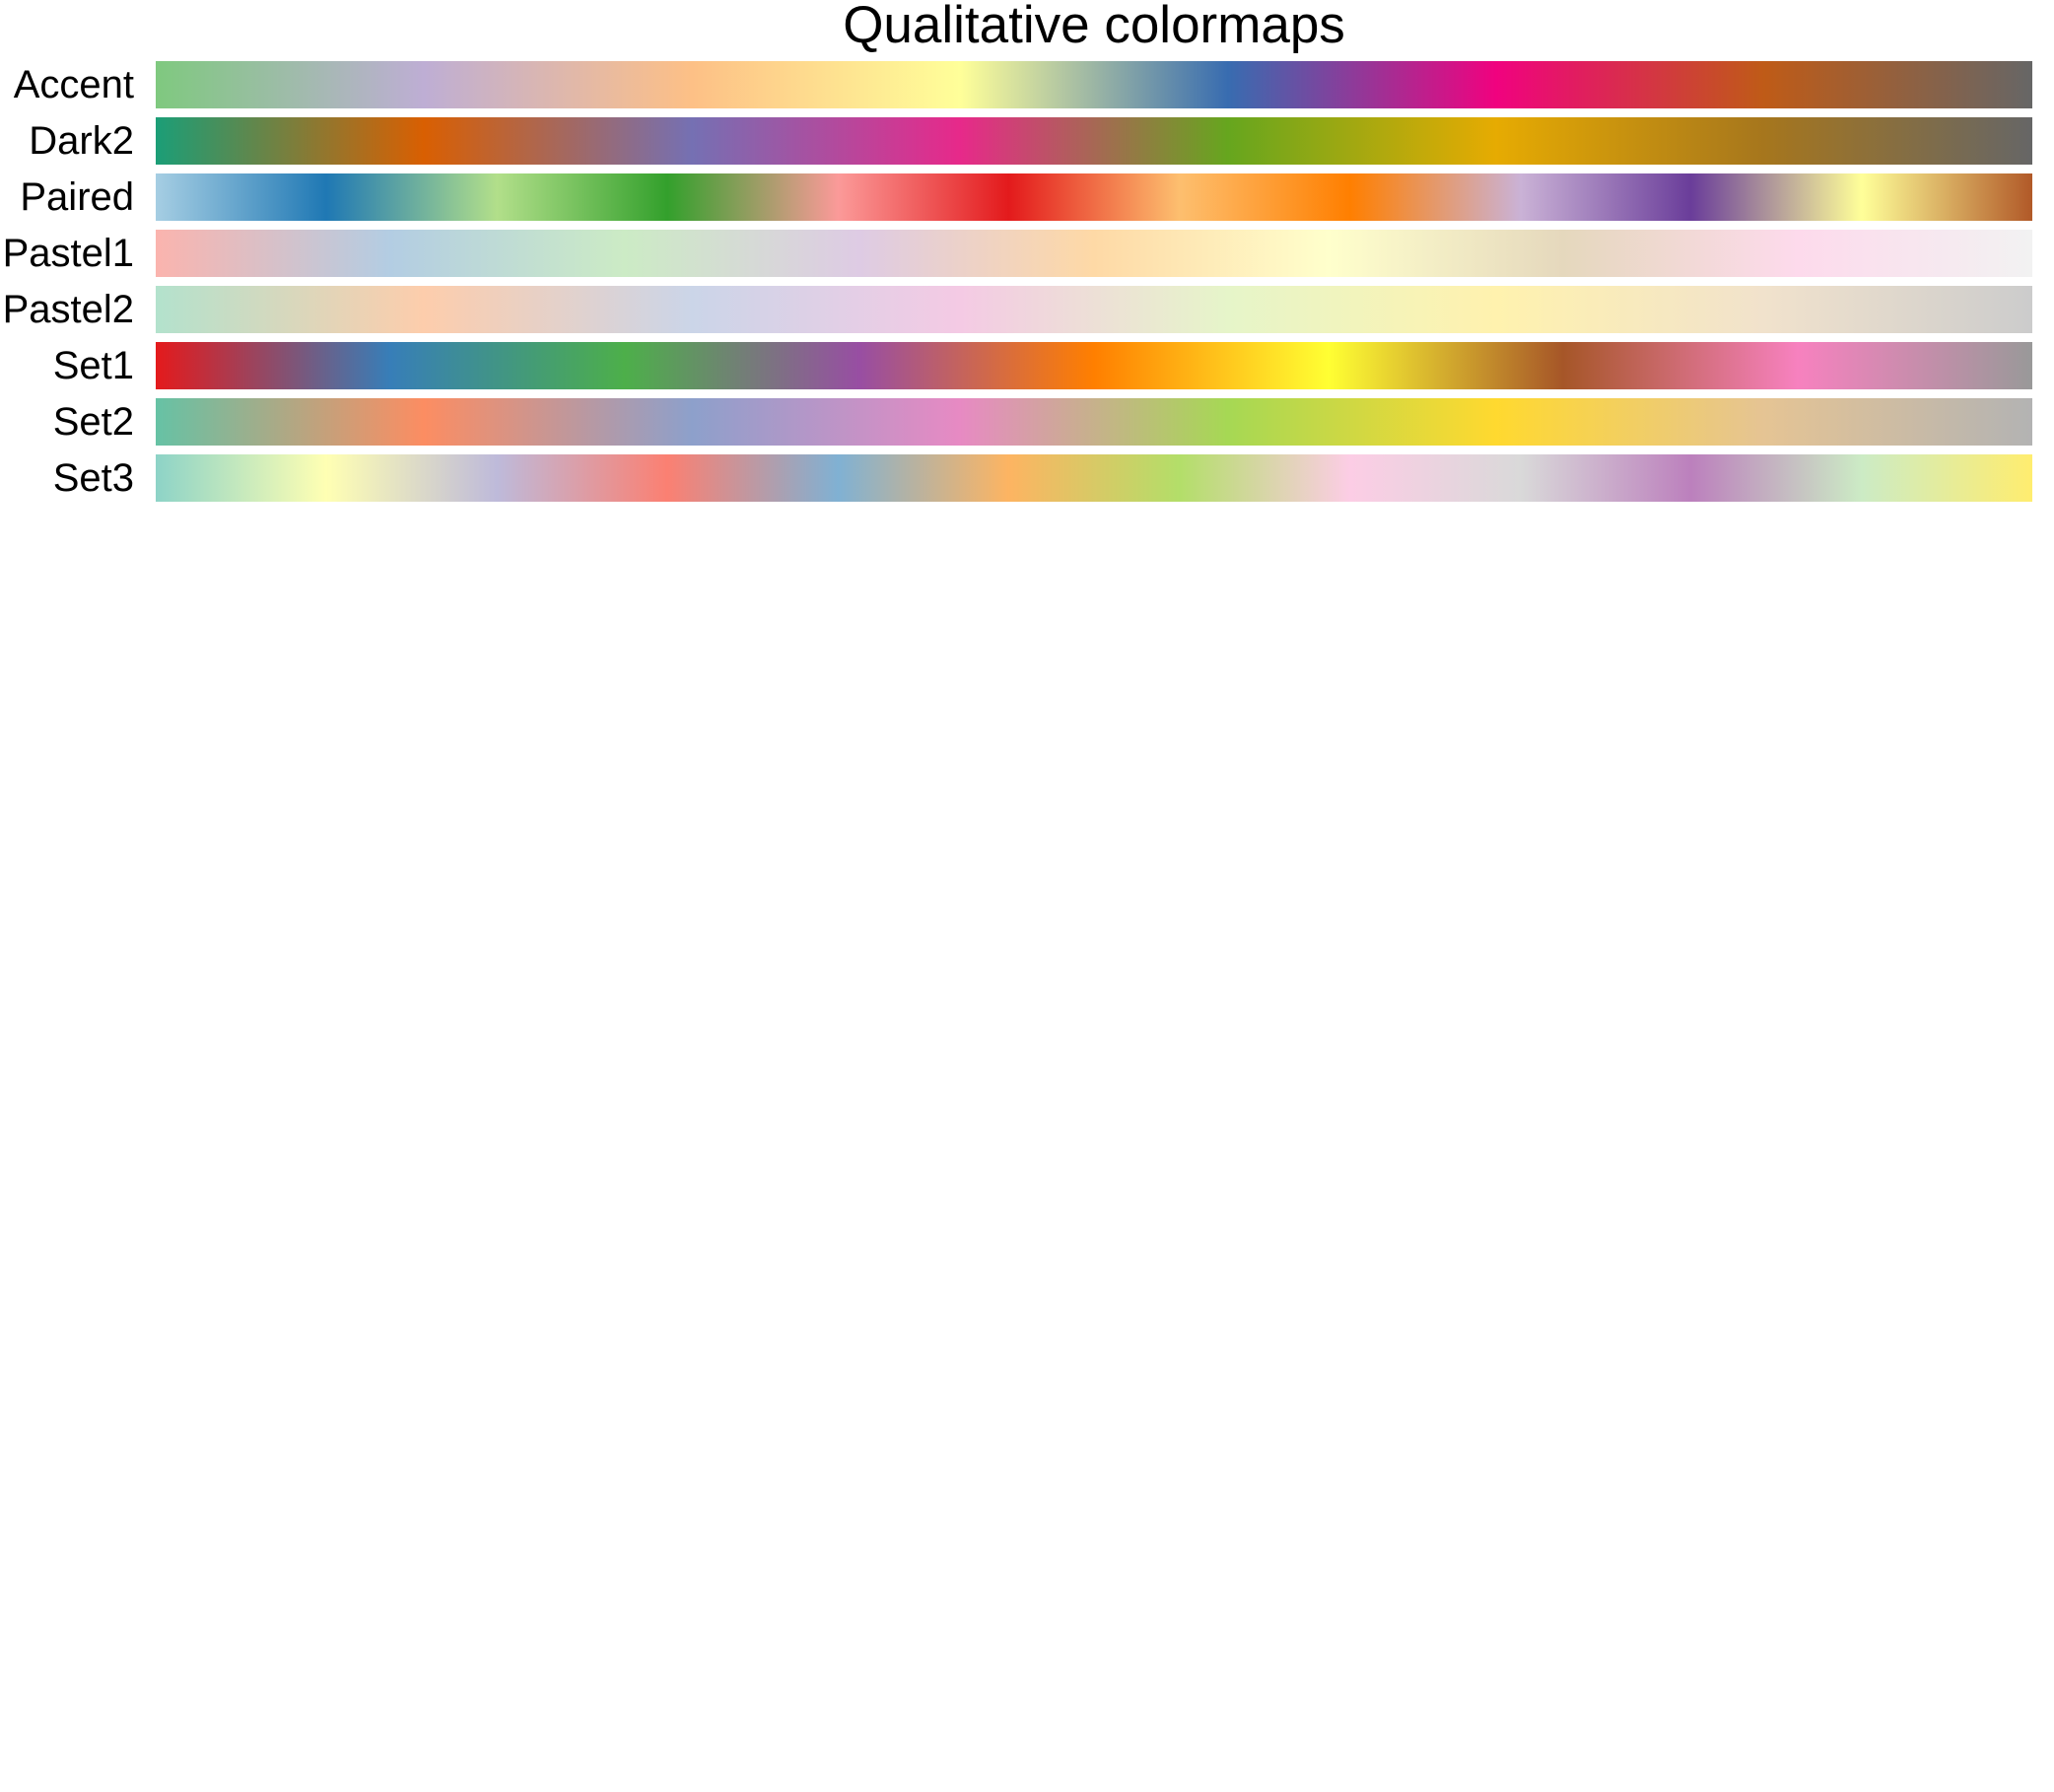 This screenshot has width=2054, height=1792. I want to click on colormap-row-set2: Set2, so click(1027, 422).